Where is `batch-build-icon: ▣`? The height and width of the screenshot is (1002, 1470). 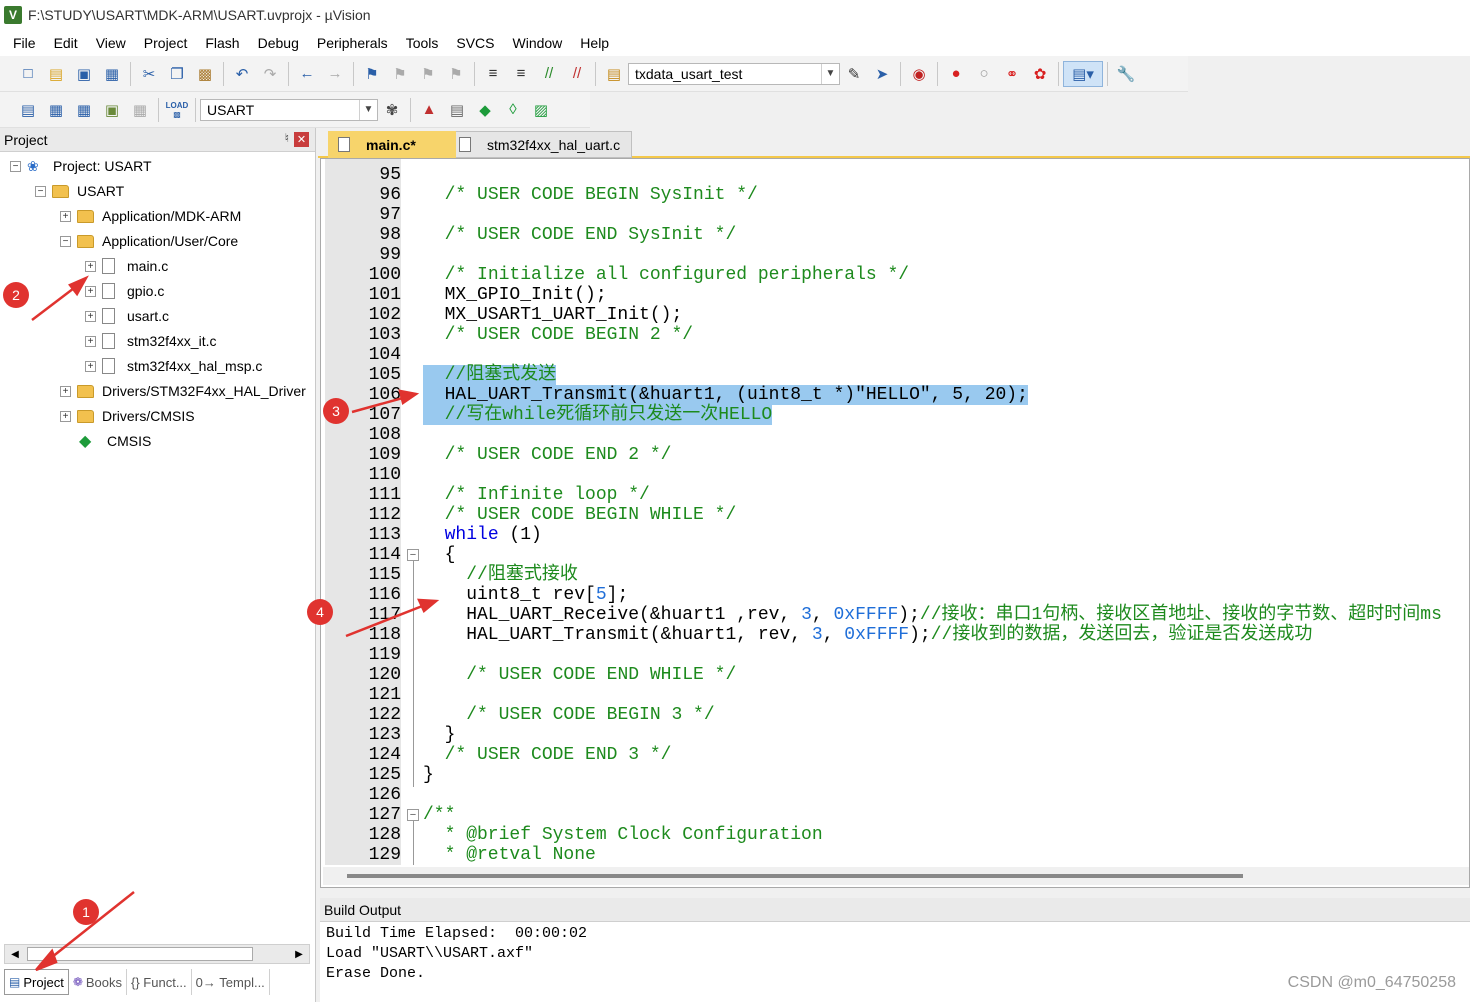
batch-build-icon: ▣ is located at coordinates (112, 110).